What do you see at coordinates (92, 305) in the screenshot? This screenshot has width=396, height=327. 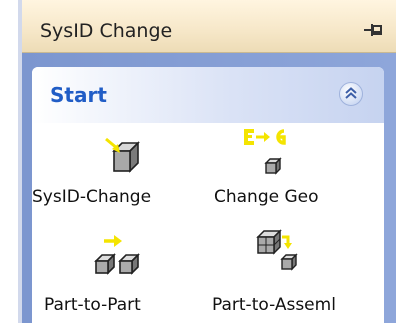 I see `tool-label: Part-to-Part` at bounding box center [92, 305].